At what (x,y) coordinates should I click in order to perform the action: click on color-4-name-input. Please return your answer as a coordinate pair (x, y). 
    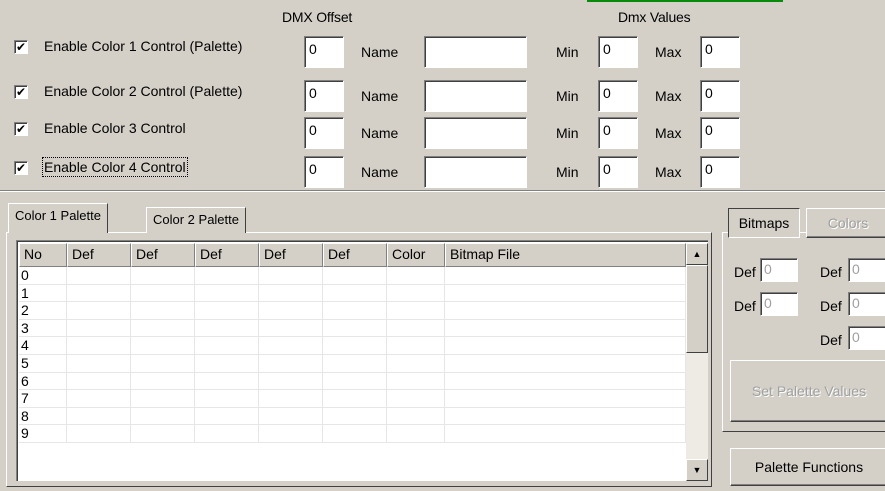
    Looking at the image, I should click on (475, 172).